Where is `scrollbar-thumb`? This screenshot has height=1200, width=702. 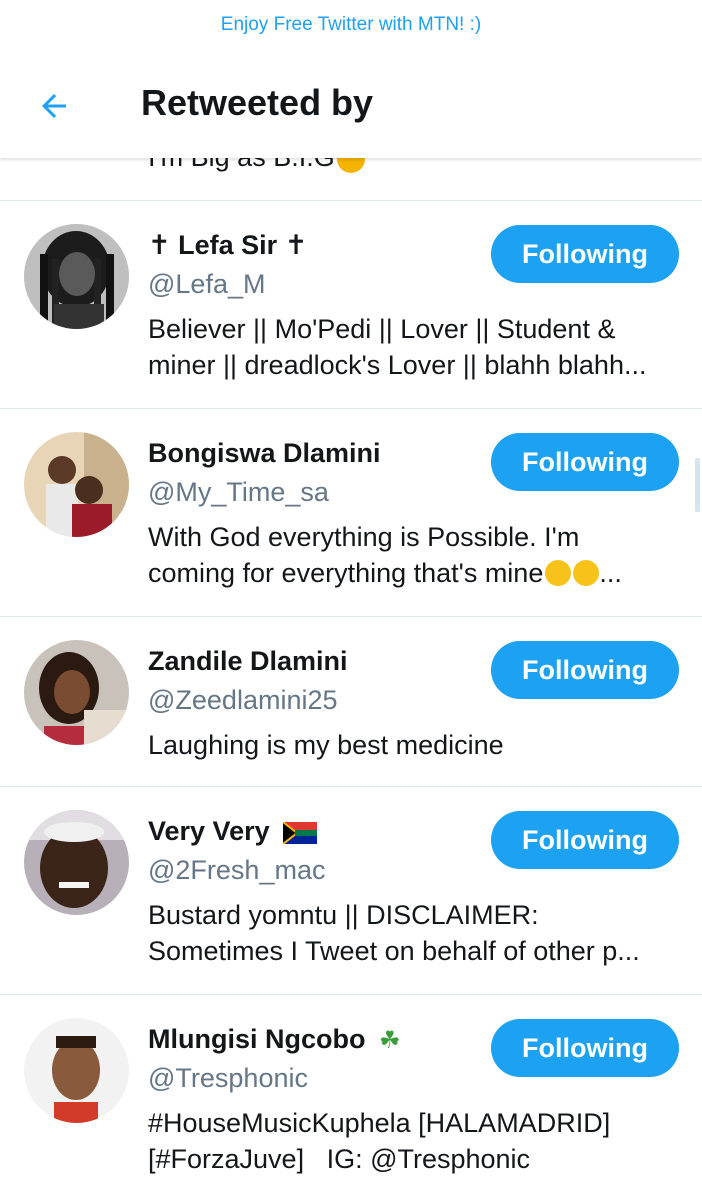 scrollbar-thumb is located at coordinates (697, 485).